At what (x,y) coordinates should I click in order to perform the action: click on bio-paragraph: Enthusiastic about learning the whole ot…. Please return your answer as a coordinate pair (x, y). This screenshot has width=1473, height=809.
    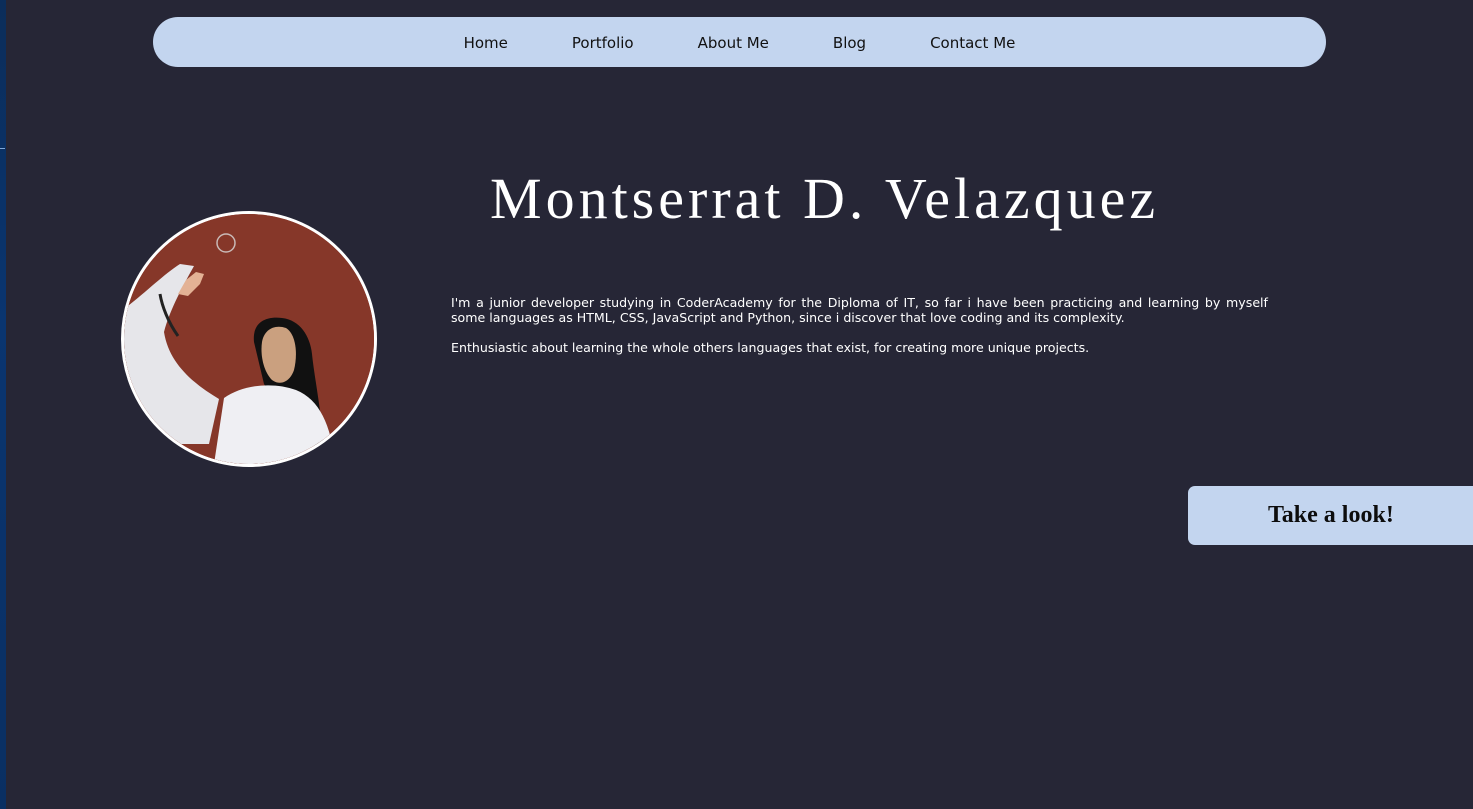
    Looking at the image, I should click on (770, 347).